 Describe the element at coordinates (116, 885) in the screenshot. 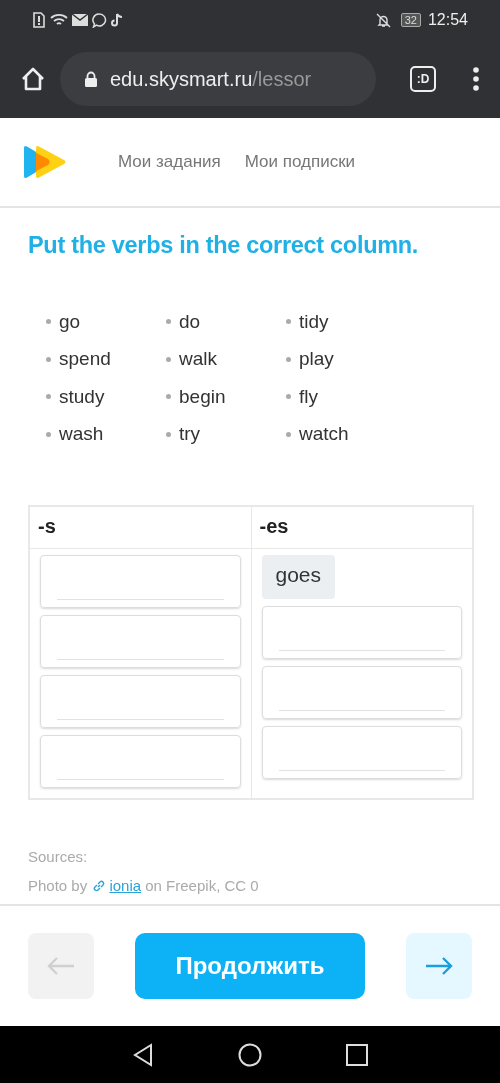

I see `author-link: ionia` at that location.